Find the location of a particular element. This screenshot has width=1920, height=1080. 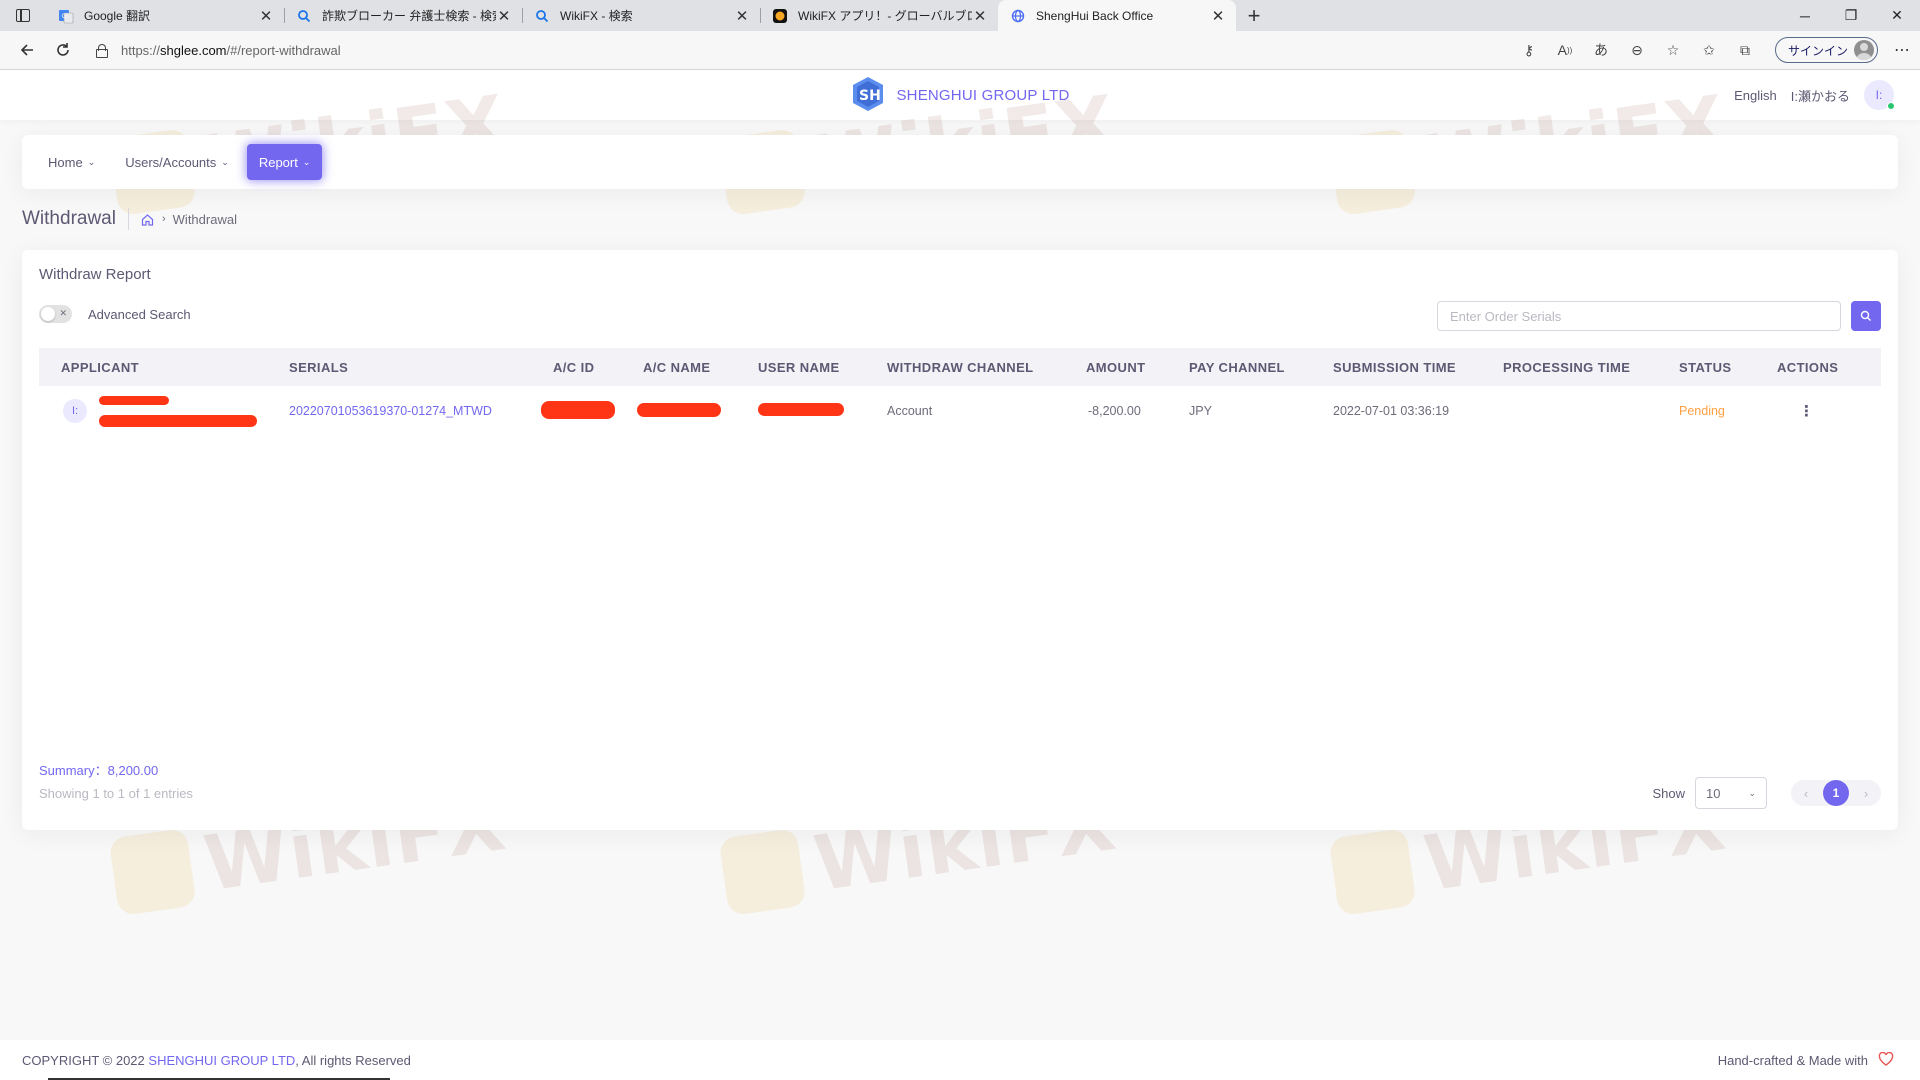

user-name: I:瀬かおる is located at coordinates (1820, 95).